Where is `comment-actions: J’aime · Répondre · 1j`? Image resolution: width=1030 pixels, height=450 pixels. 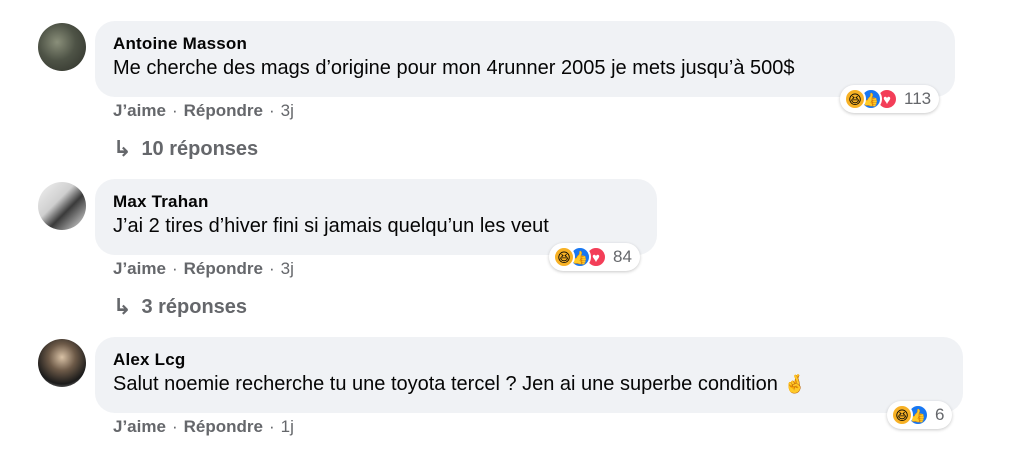 comment-actions: J’aime · Répondre · 1j is located at coordinates (203, 427).